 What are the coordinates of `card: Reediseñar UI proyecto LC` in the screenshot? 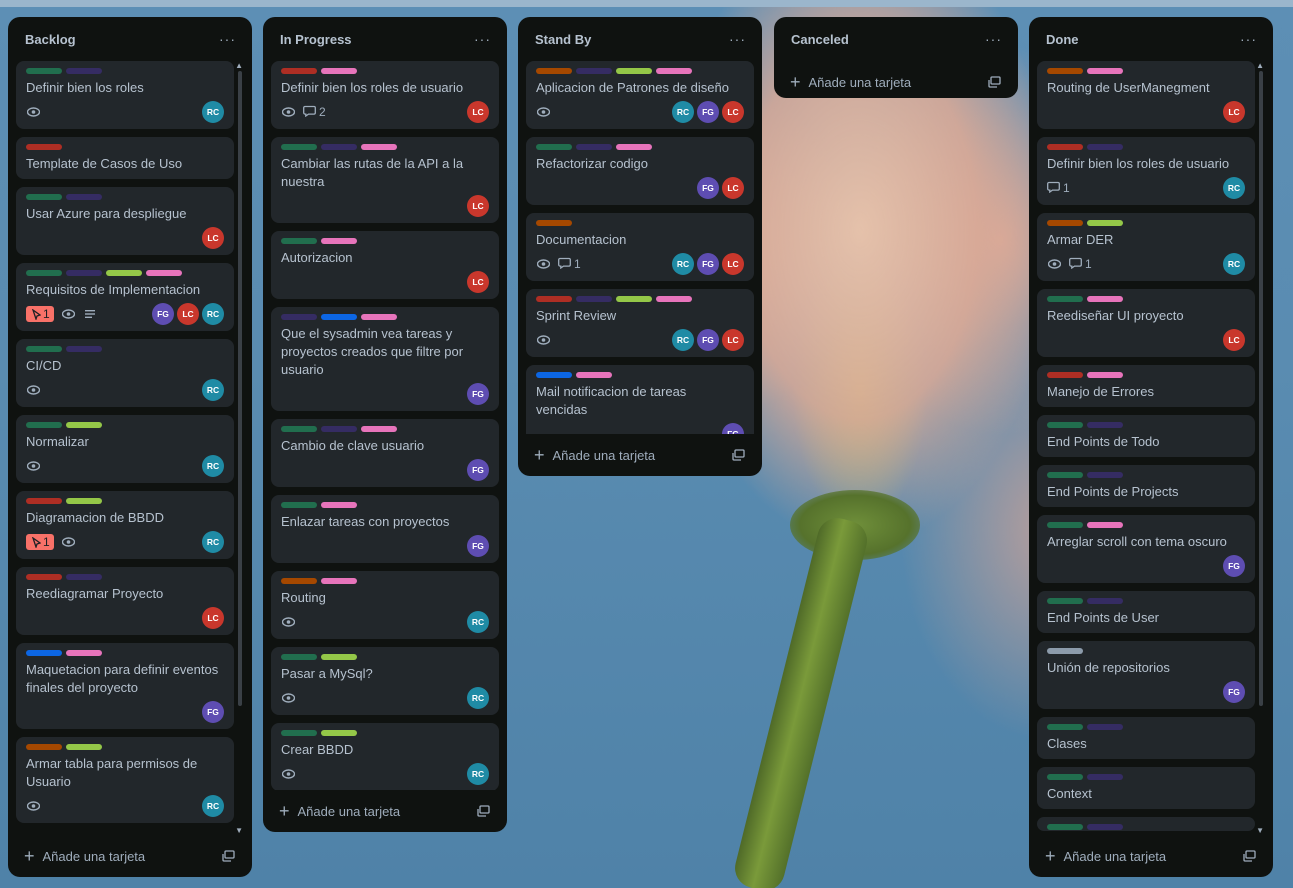 It's located at (1146, 323).